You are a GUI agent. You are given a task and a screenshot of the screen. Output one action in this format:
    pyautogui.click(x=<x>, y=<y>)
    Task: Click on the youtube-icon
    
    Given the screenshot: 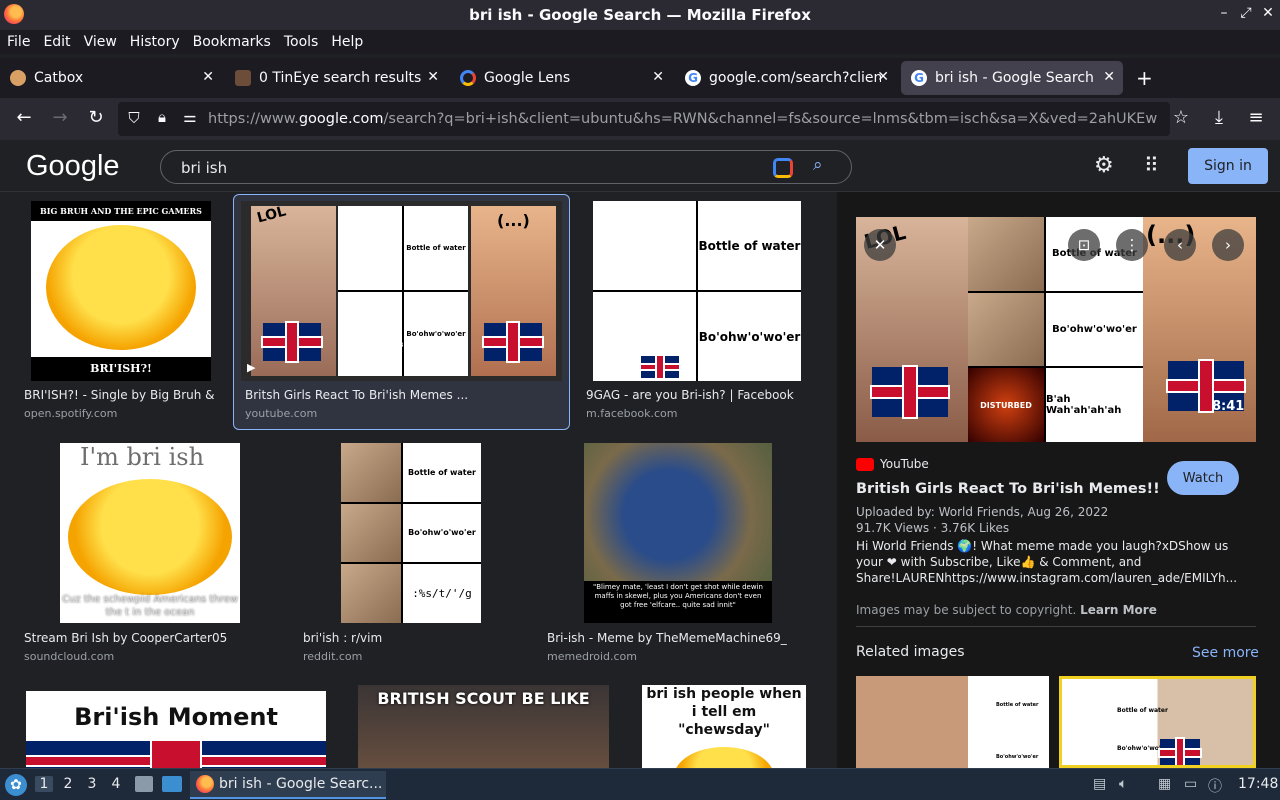 What is the action you would take?
    pyautogui.click(x=865, y=464)
    